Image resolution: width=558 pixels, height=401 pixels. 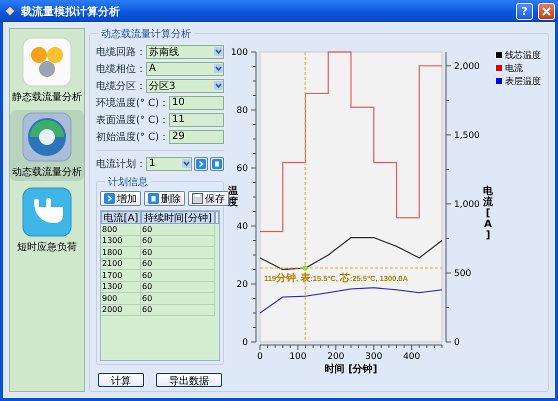 I want to click on sidebar-item: 静态载流量分析, so click(x=47, y=70).